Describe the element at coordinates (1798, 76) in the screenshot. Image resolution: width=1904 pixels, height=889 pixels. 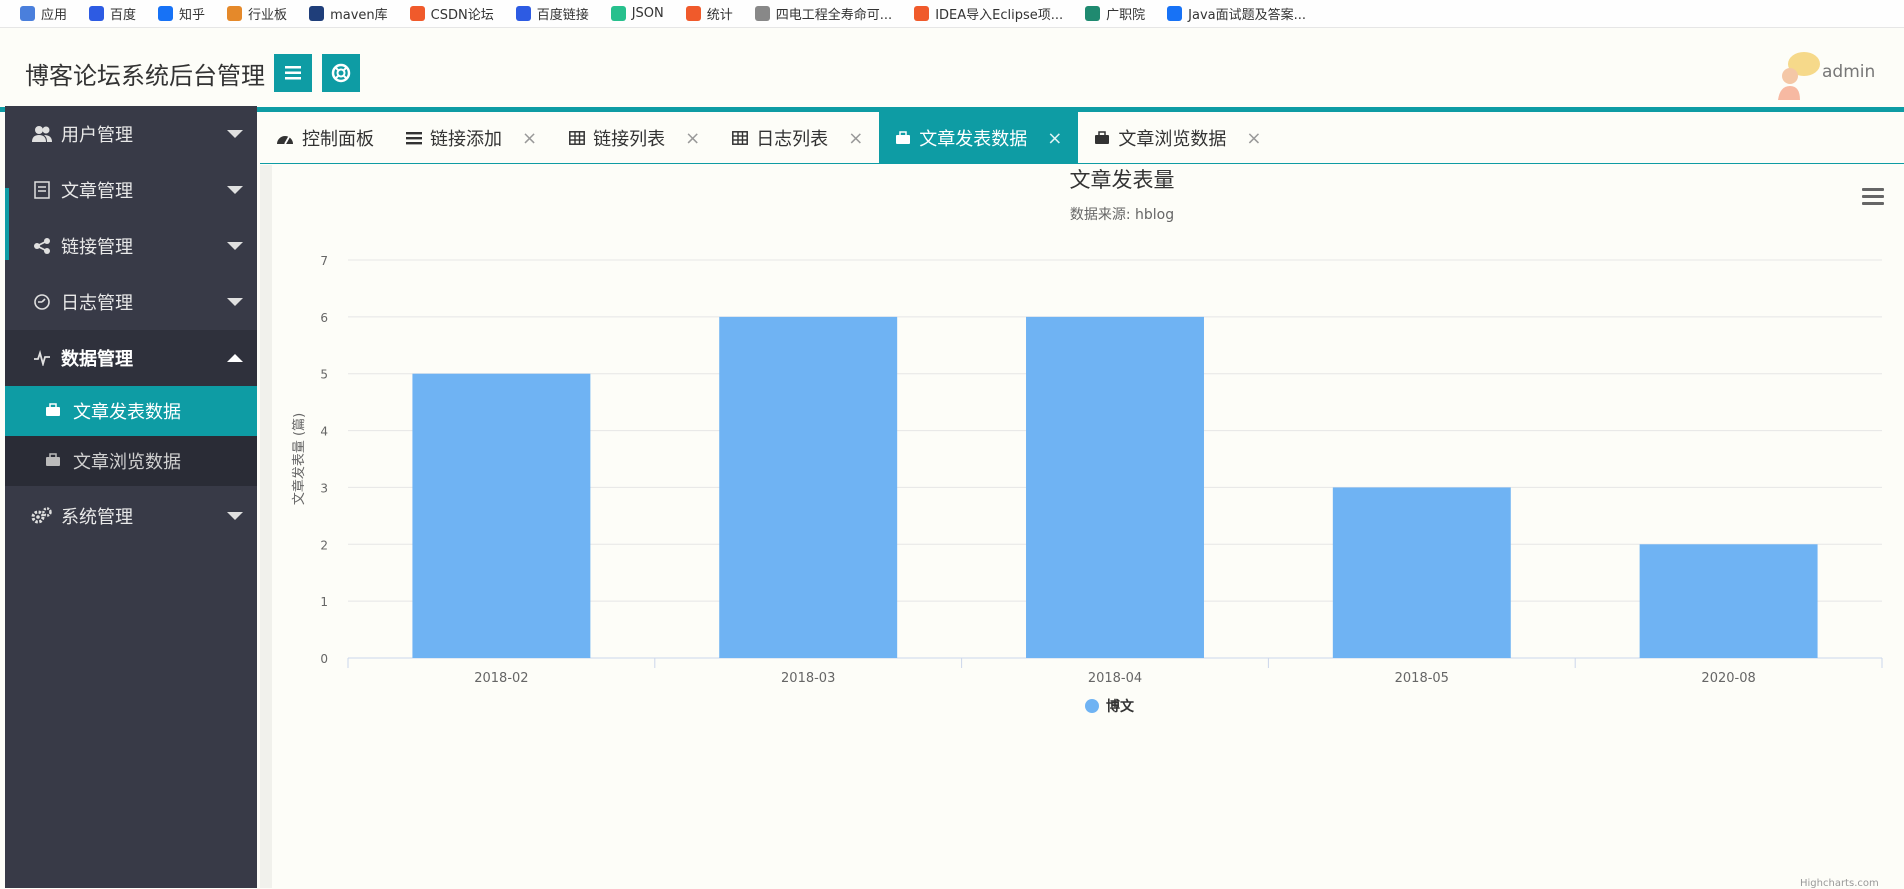
I see `user-avatar` at that location.